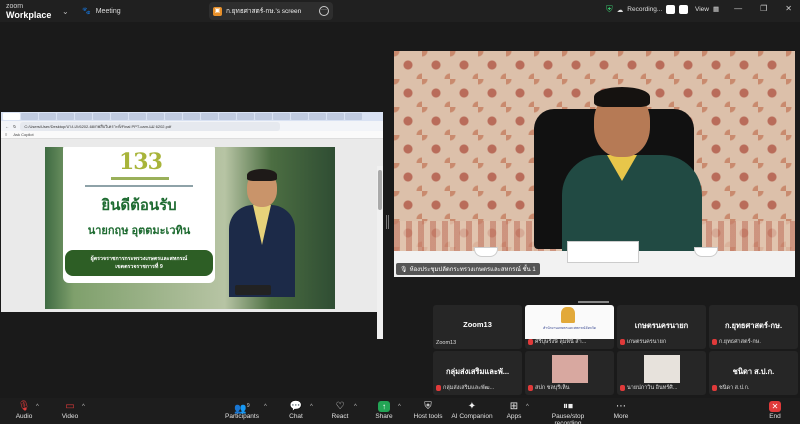 This screenshot has height=424, width=800. Describe the element at coordinates (684, 9) in the screenshot. I see `stop-recording-icon` at that location.